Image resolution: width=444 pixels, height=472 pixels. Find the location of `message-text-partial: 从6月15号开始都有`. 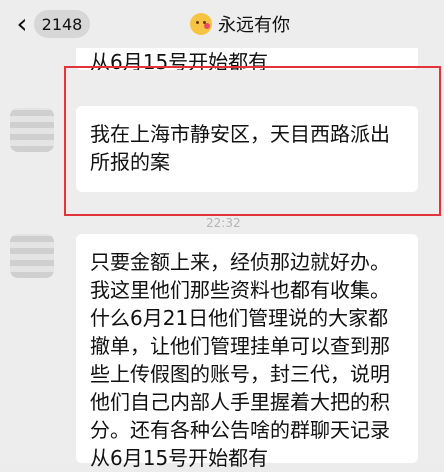

message-text-partial: 从6月15号开始都有 is located at coordinates (179, 60).